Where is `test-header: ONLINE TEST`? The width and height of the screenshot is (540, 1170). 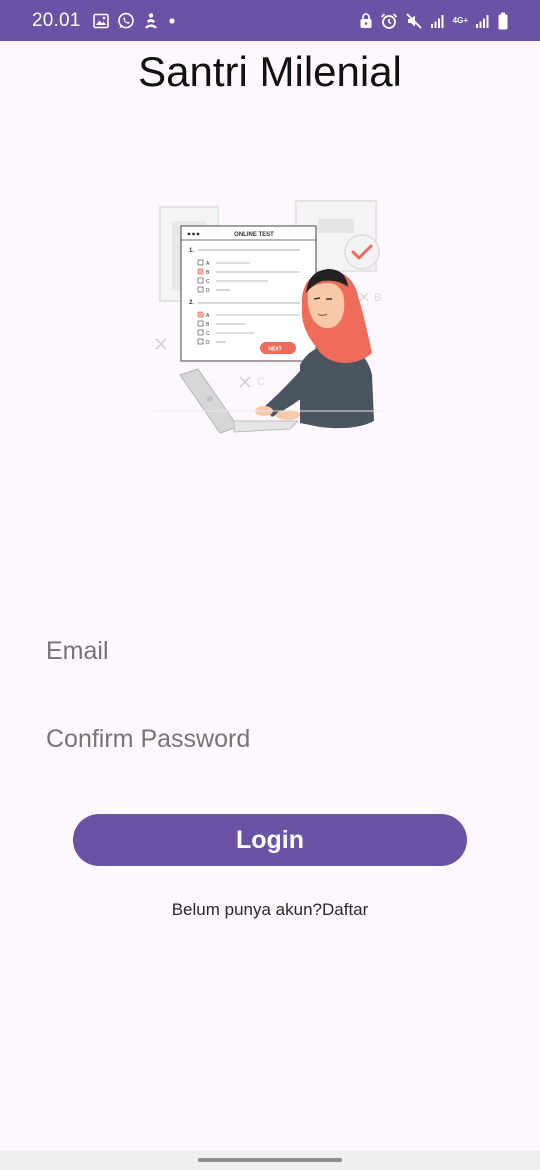
test-header: ONLINE TEST is located at coordinates (254, 235).